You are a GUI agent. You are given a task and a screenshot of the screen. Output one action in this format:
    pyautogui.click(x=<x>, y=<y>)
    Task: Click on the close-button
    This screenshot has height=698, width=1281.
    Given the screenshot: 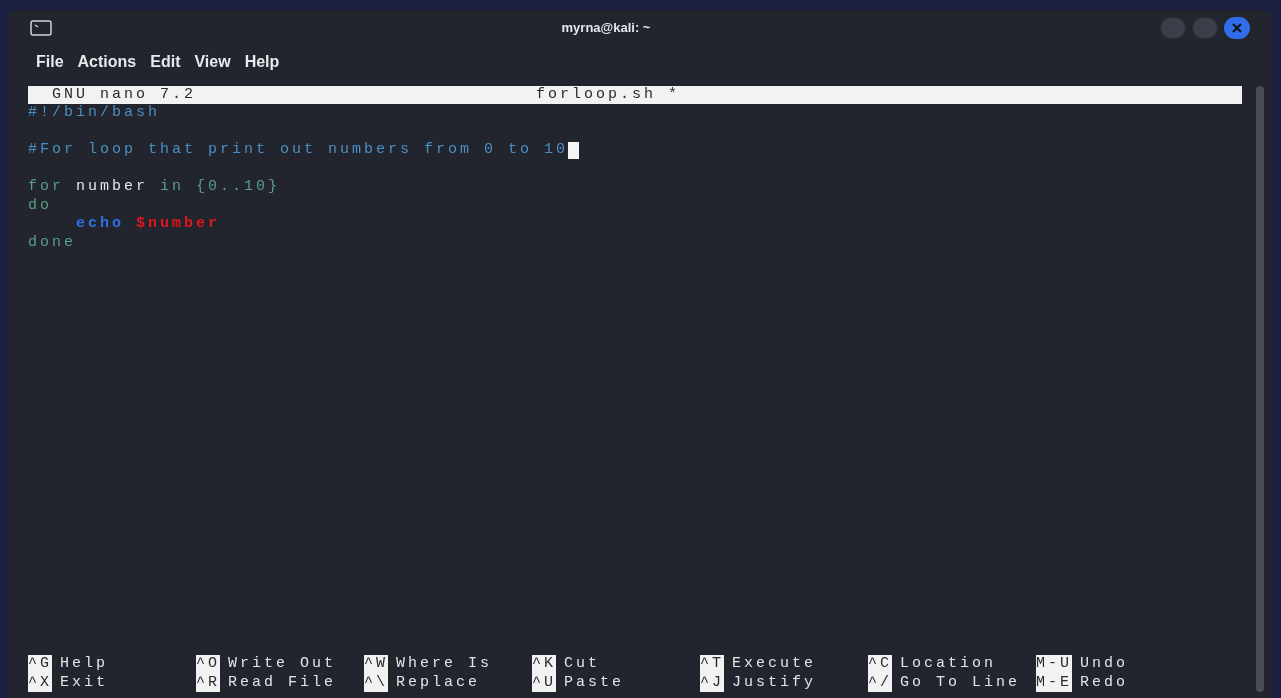 What is the action you would take?
    pyautogui.click(x=1237, y=28)
    